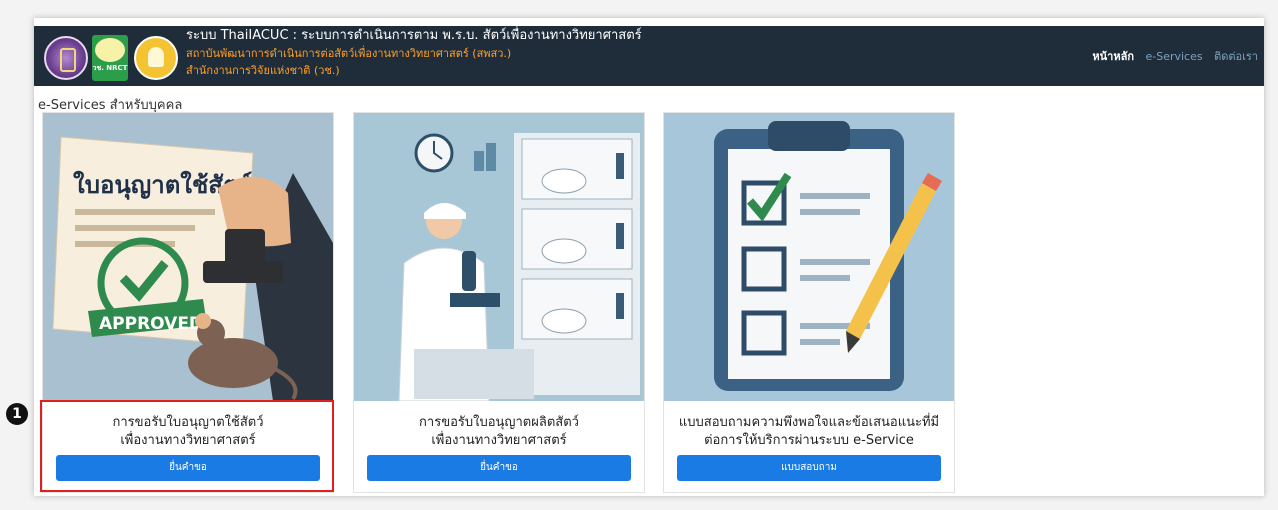 The width and height of the screenshot is (1278, 510). What do you see at coordinates (156, 58) in the screenshot?
I see `agency-logo-icon` at bounding box center [156, 58].